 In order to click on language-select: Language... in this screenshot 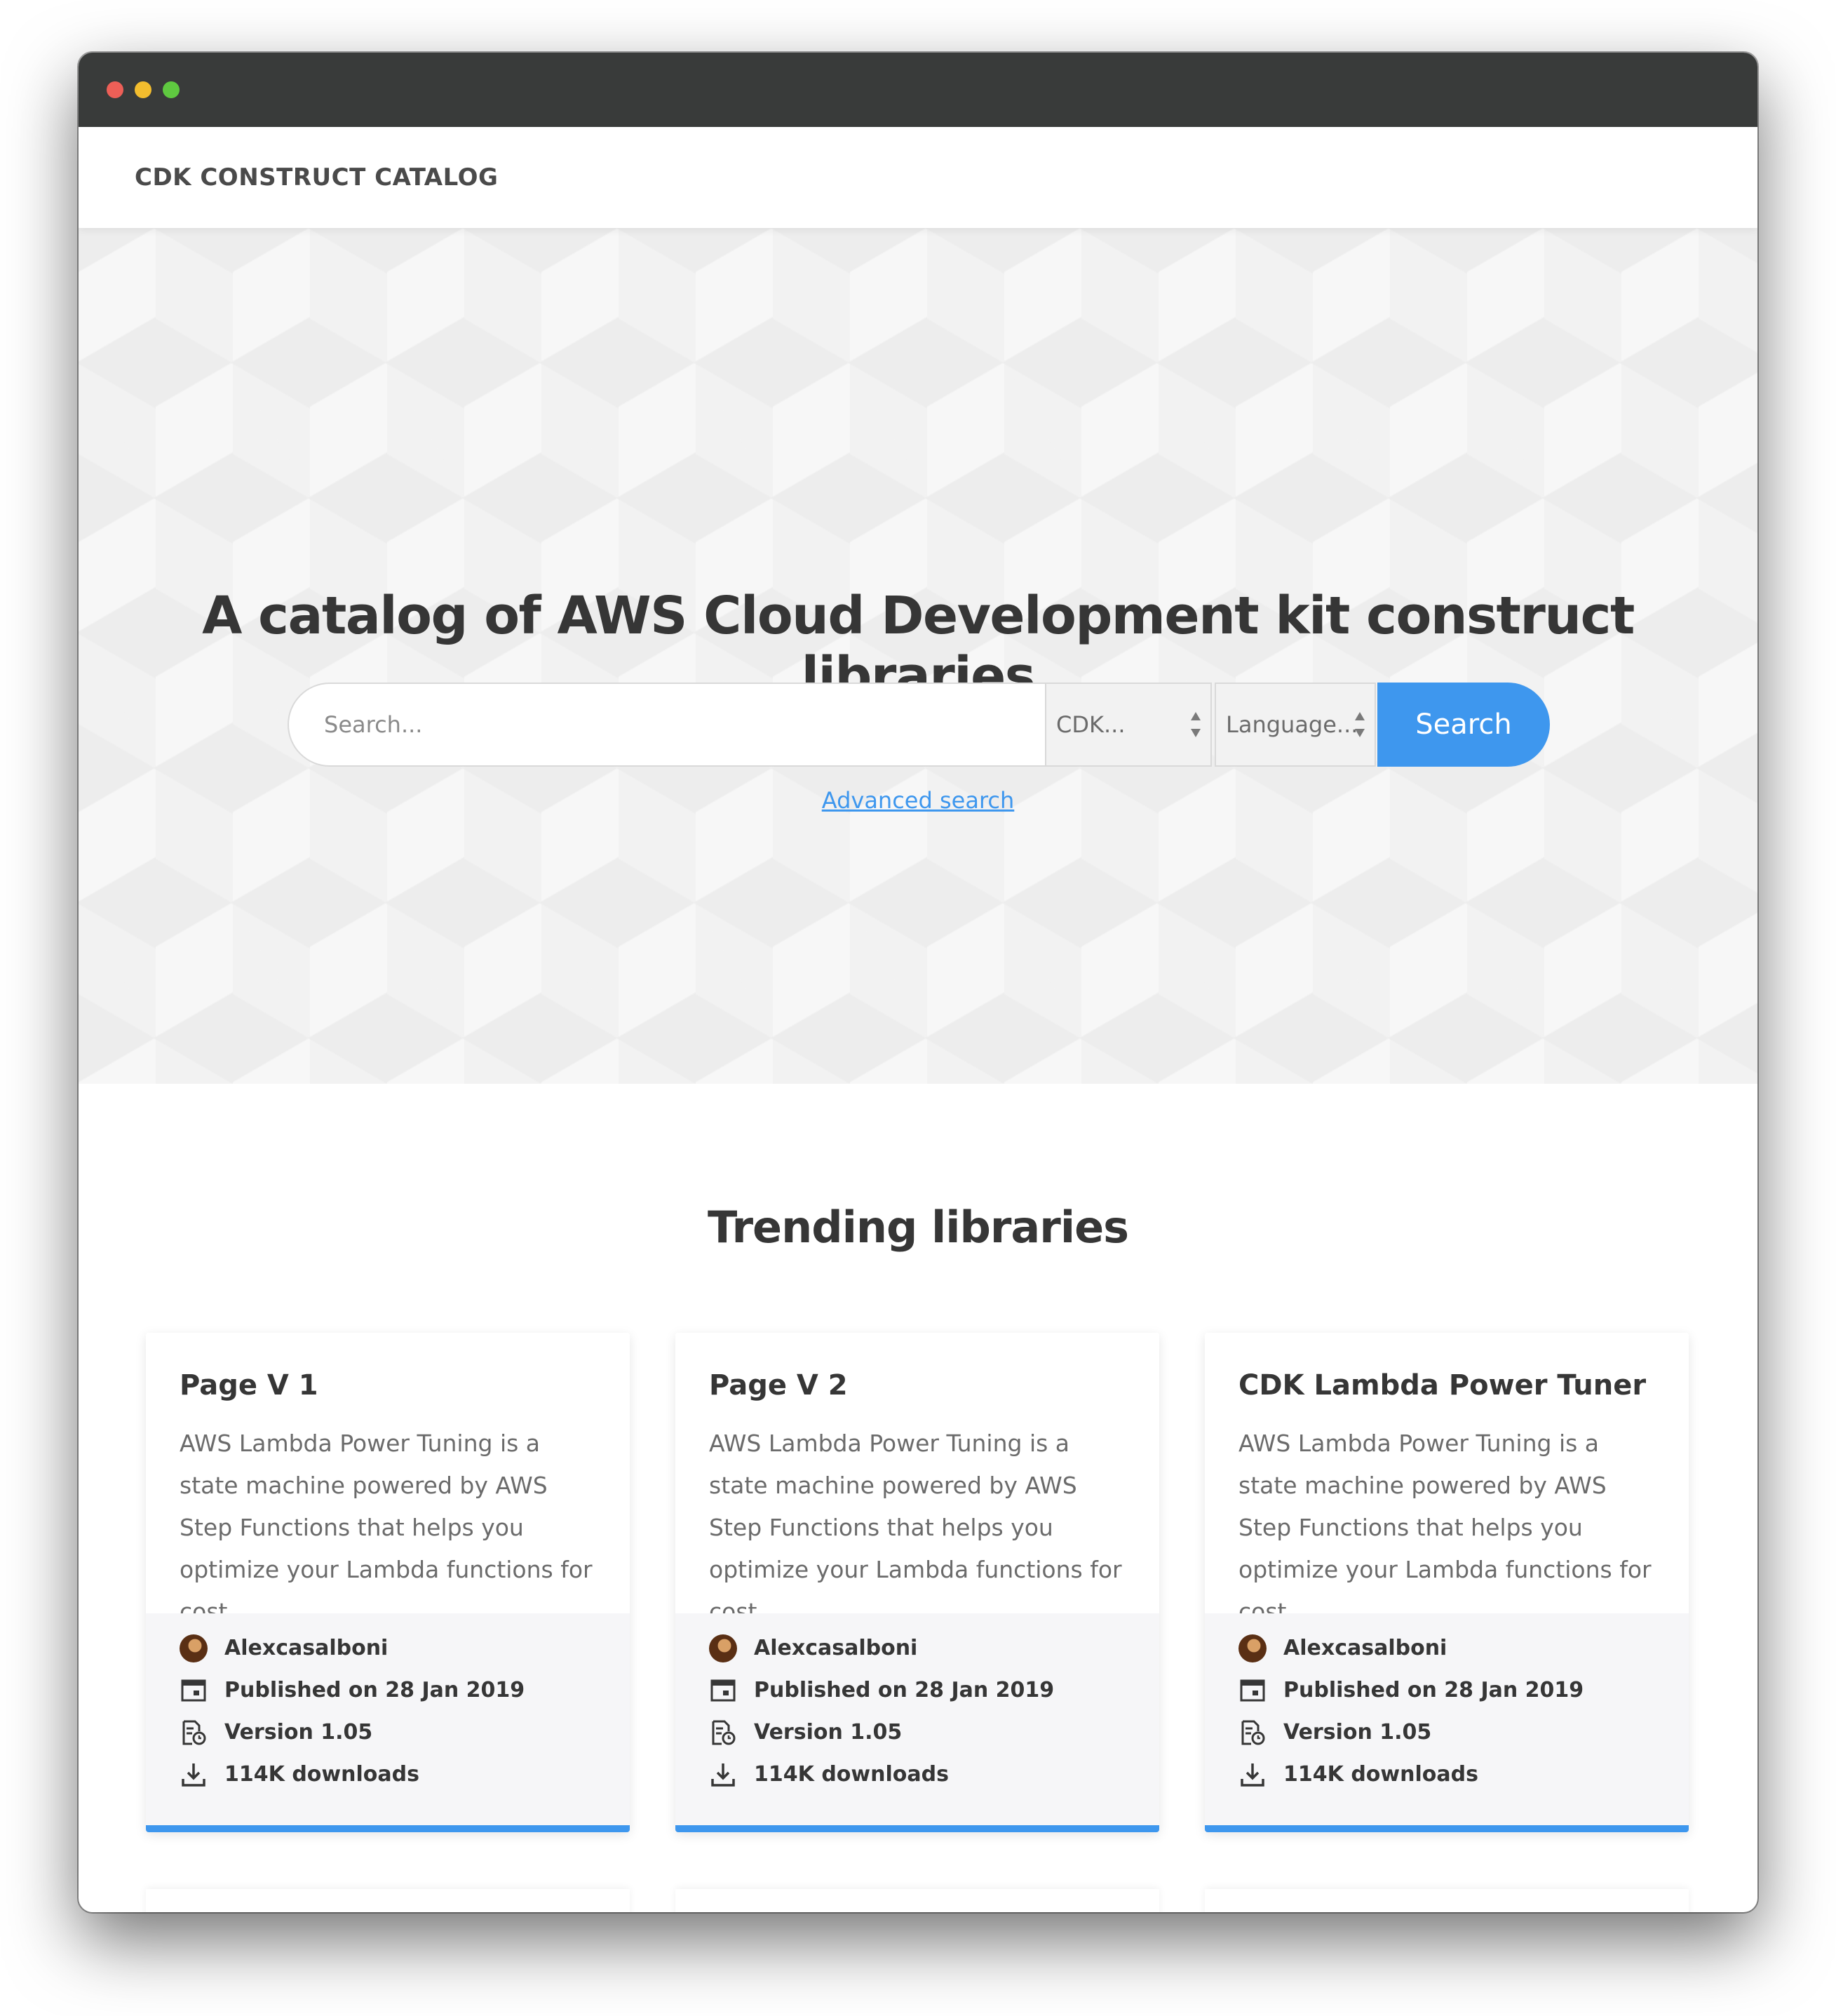, I will do `click(1295, 725)`.